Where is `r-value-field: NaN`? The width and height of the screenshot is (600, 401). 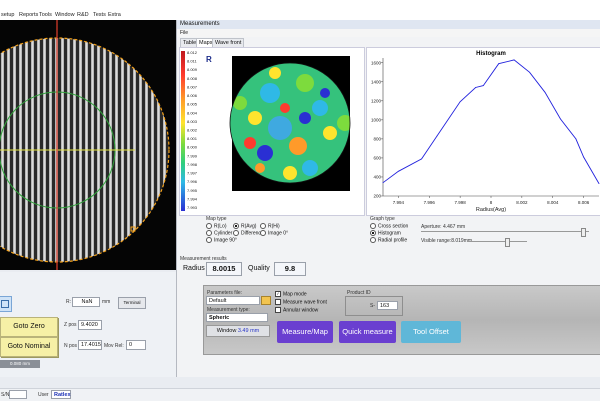 r-value-field: NaN is located at coordinates (86, 302).